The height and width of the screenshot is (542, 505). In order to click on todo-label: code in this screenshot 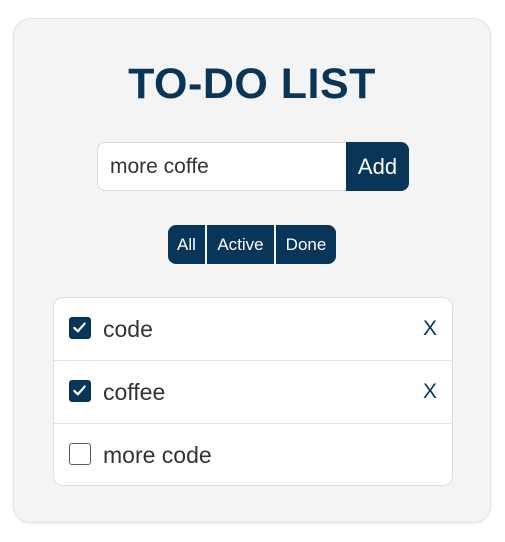, I will do `click(128, 329)`.